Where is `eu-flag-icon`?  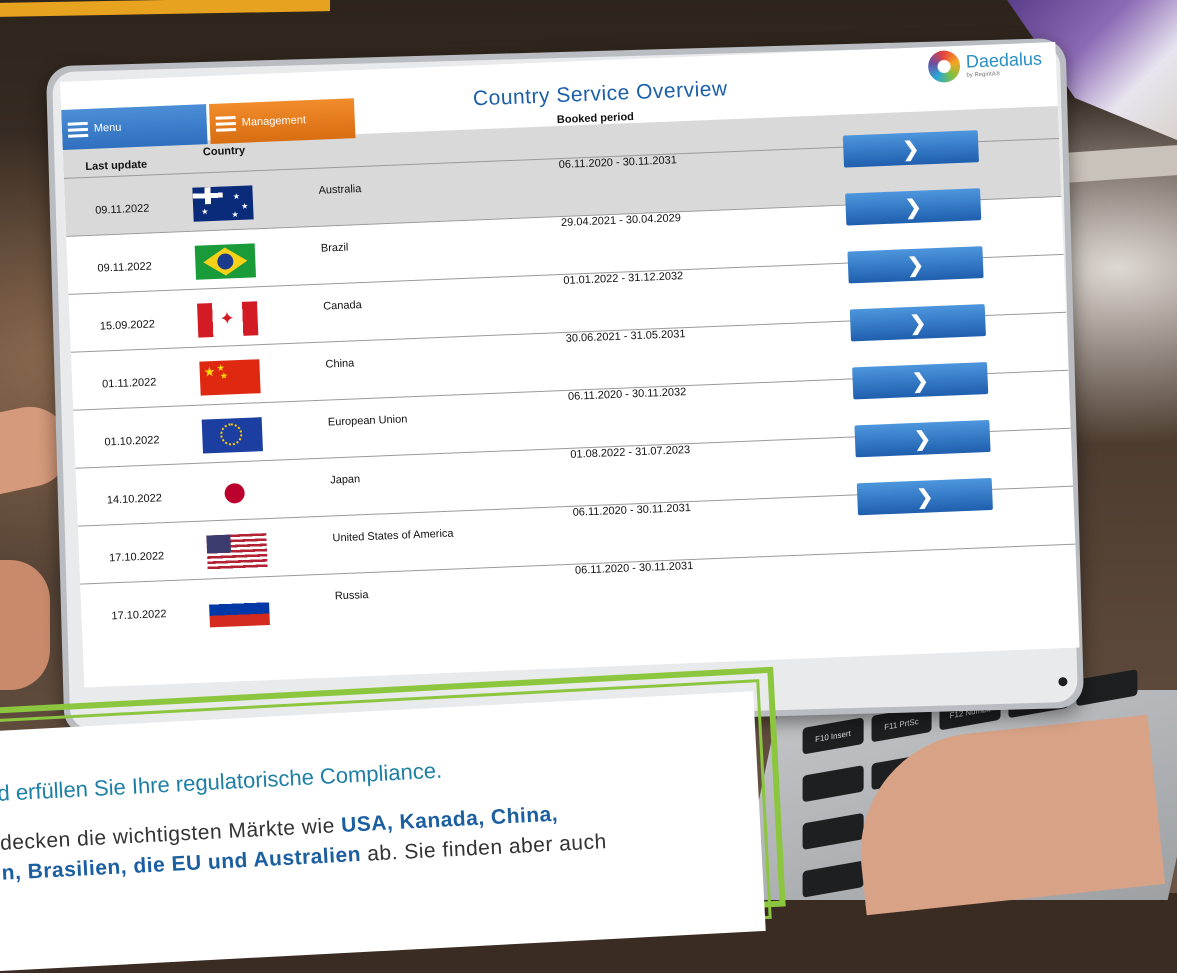 eu-flag-icon is located at coordinates (232, 436).